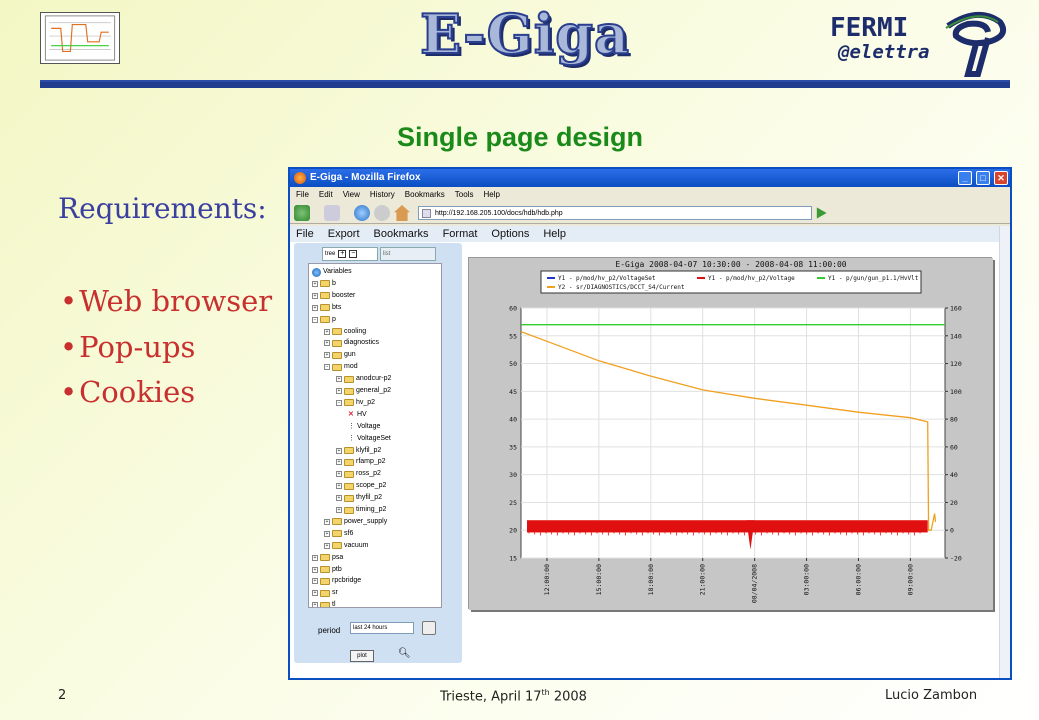 This screenshot has width=1039, height=720. I want to click on app-menu-format: Format, so click(460, 234).